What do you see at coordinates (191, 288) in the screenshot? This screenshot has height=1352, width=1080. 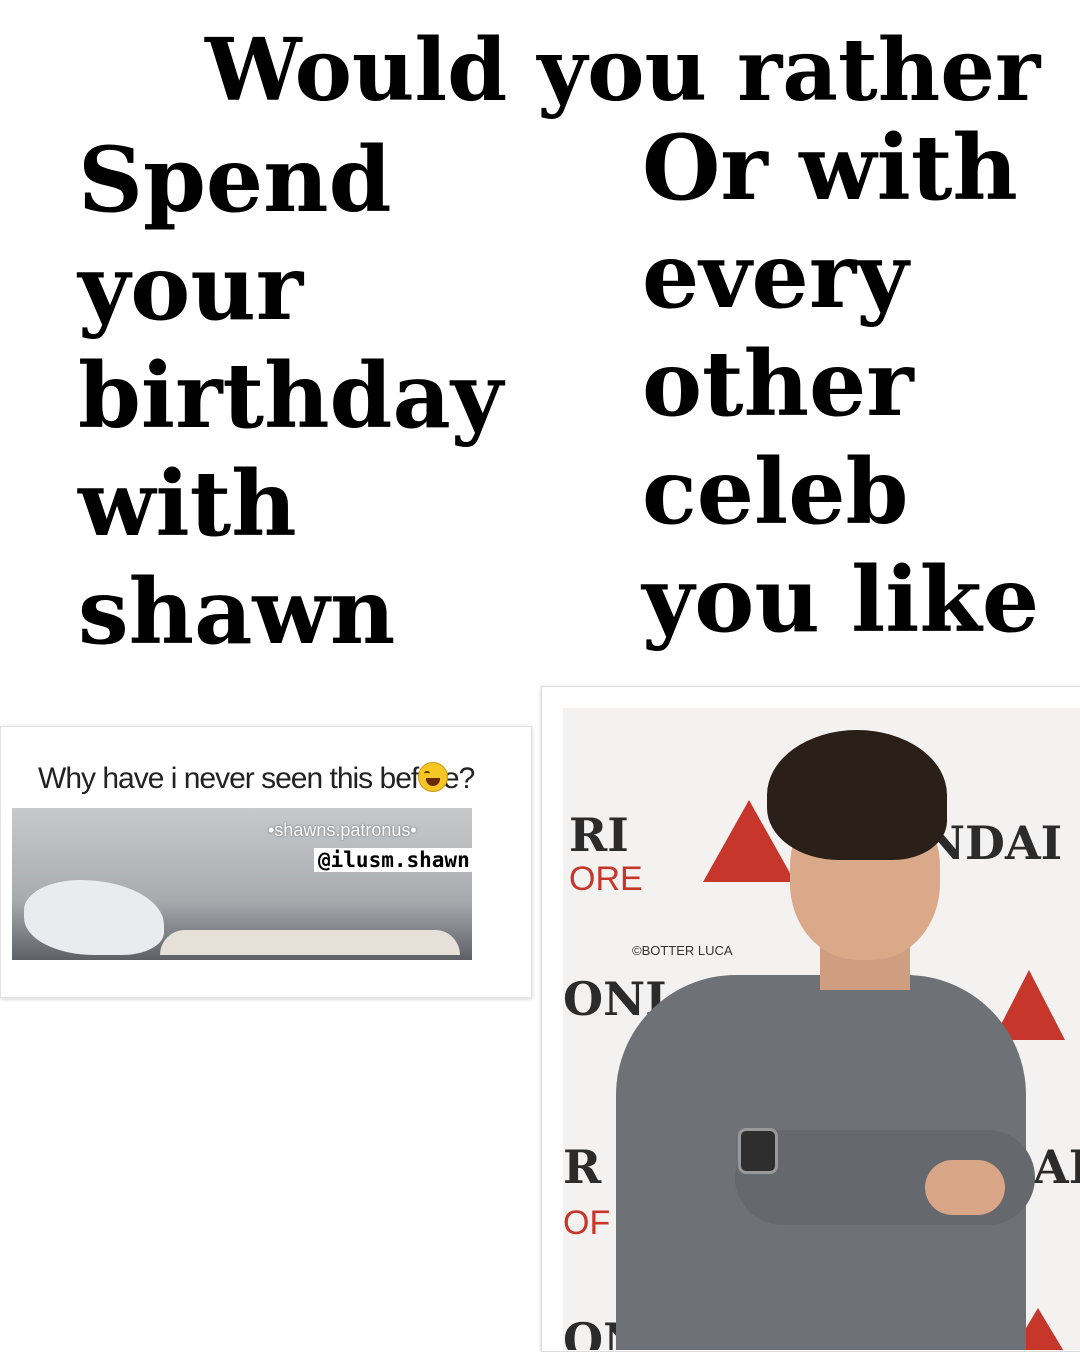 I see `left-option-line: your` at bounding box center [191, 288].